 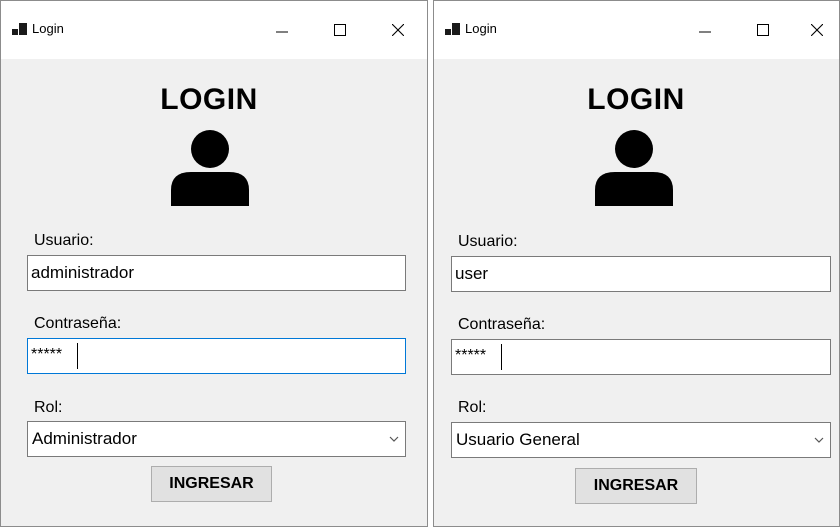 I want to click on role-select: Usuario General, so click(x=641, y=440).